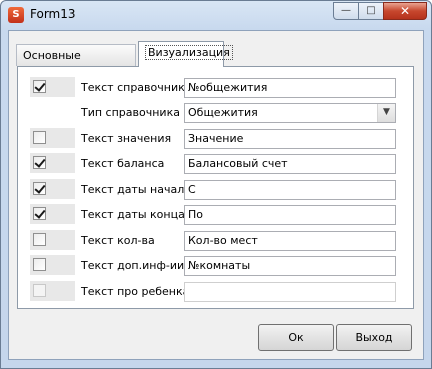 Image resolution: width=432 pixels, height=369 pixels. I want to click on label-end-date-text: Текст даты конца, so click(133, 214).